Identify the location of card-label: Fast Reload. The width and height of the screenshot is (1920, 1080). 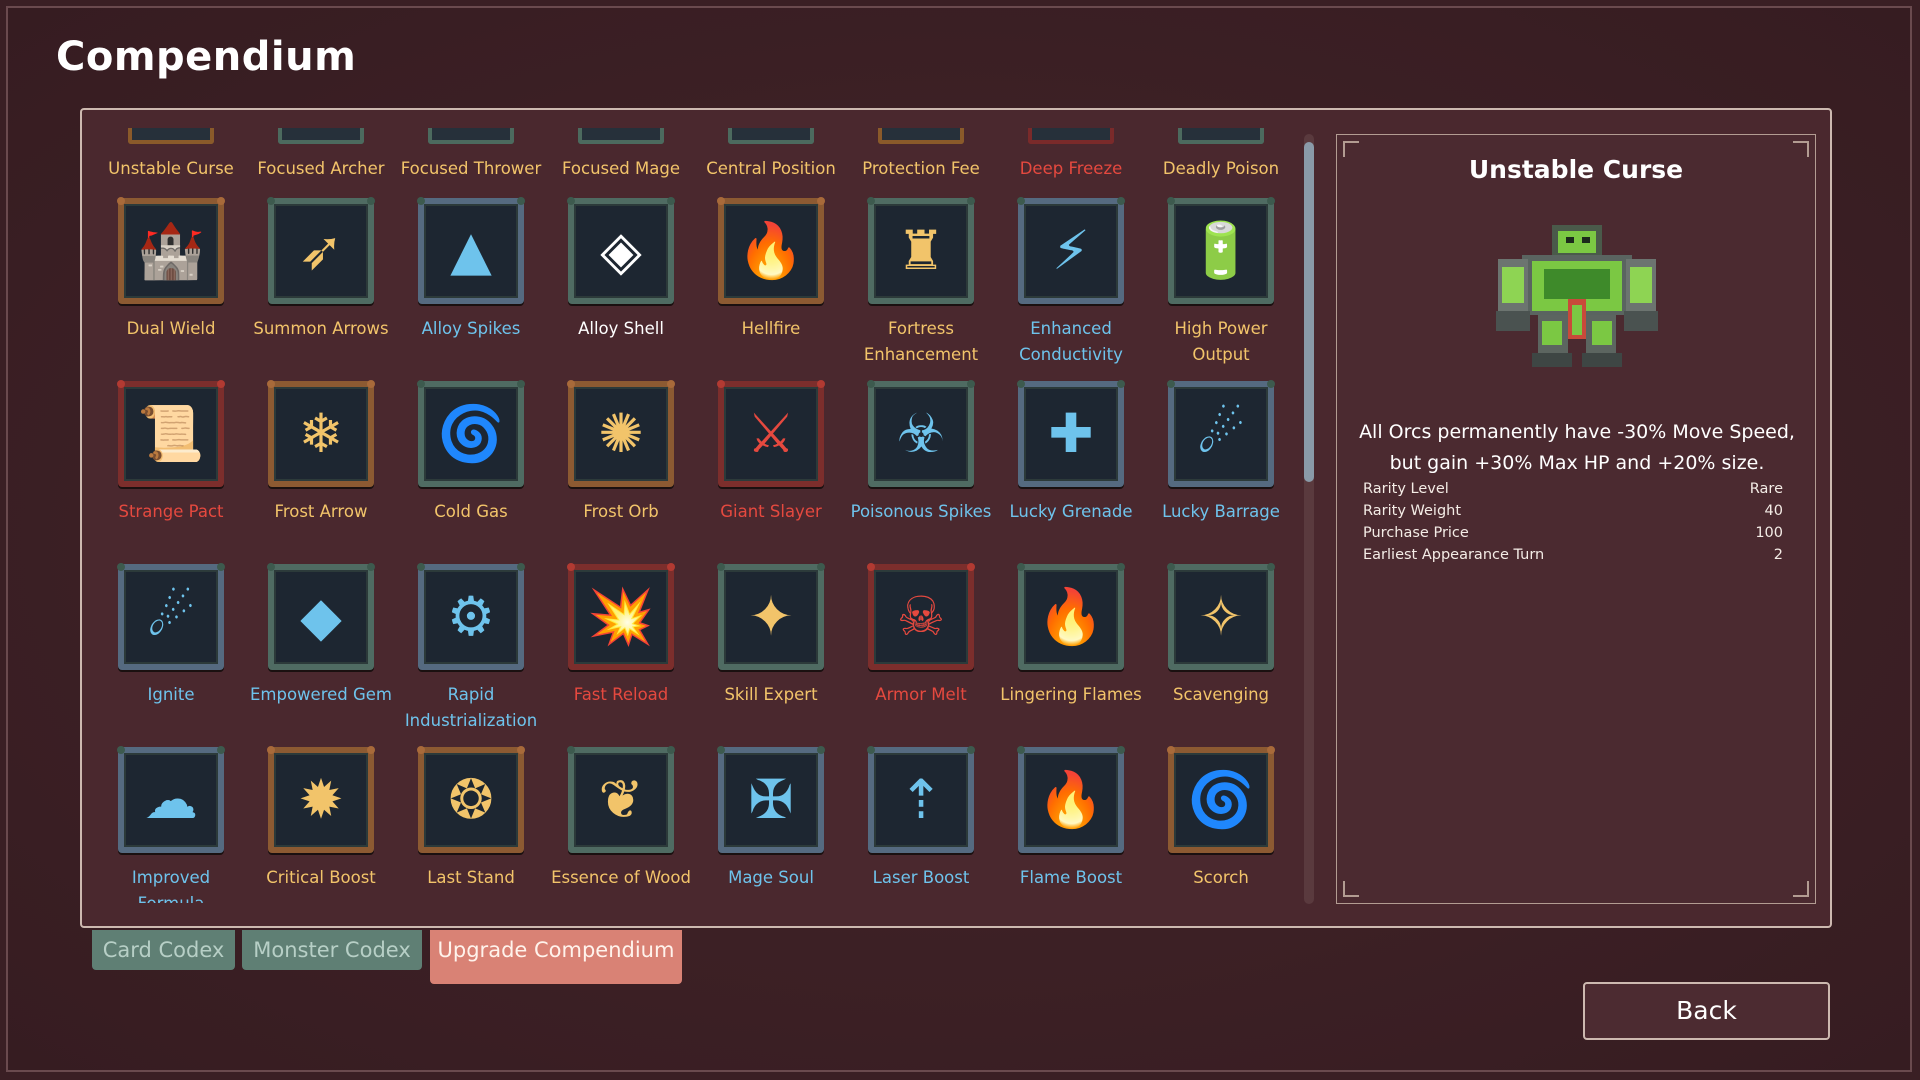
(621, 694).